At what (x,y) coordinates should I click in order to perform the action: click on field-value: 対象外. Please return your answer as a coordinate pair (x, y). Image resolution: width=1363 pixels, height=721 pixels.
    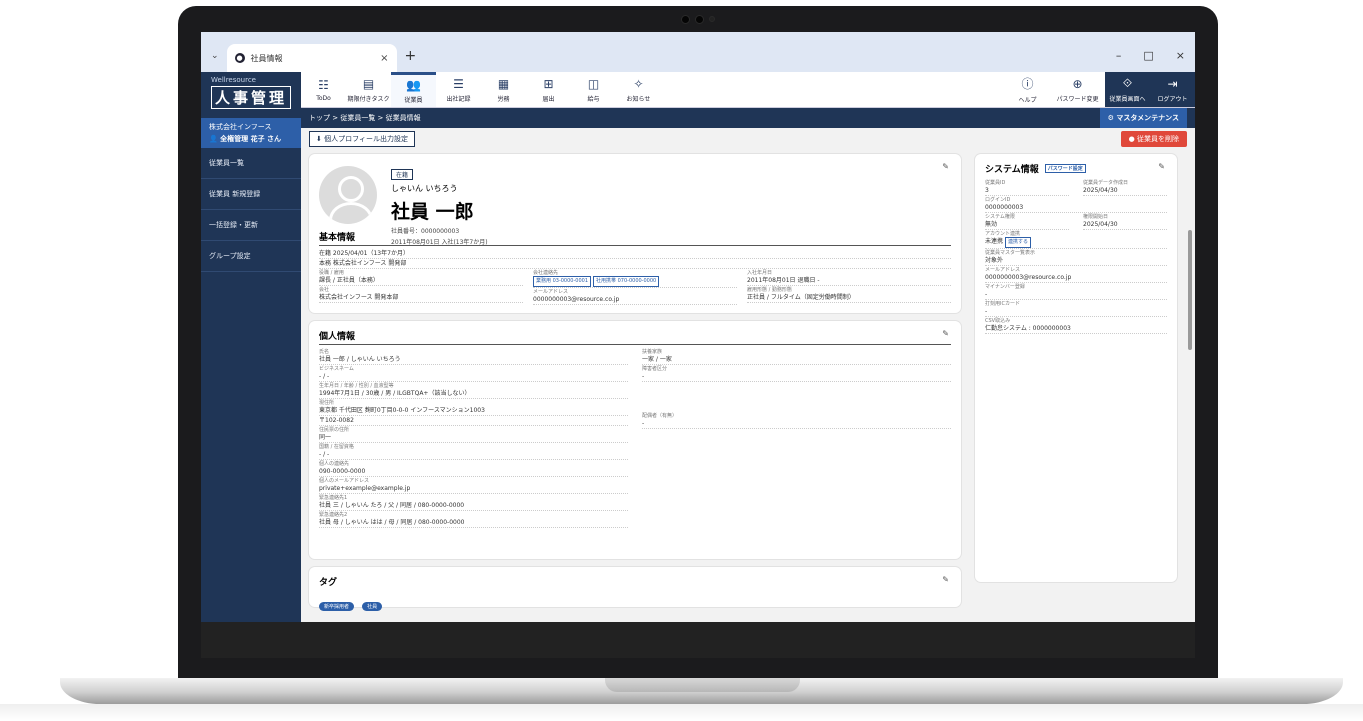
    Looking at the image, I should click on (1076, 261).